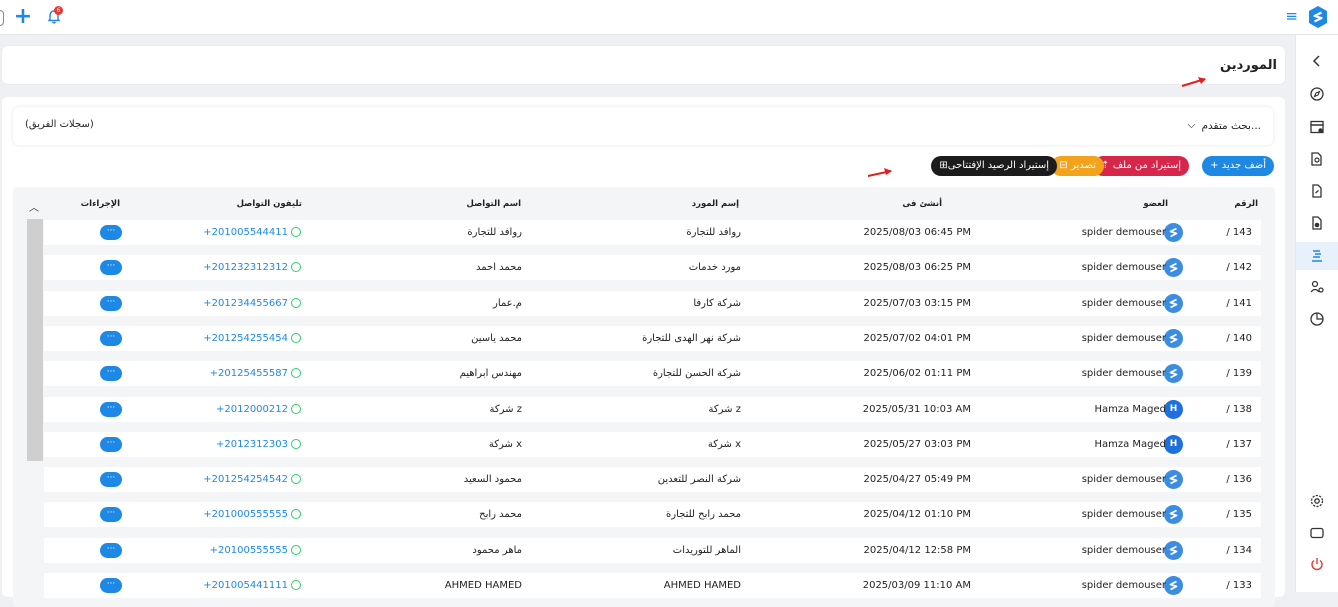  I want to click on phone-number: +201005544411, so click(245, 232).